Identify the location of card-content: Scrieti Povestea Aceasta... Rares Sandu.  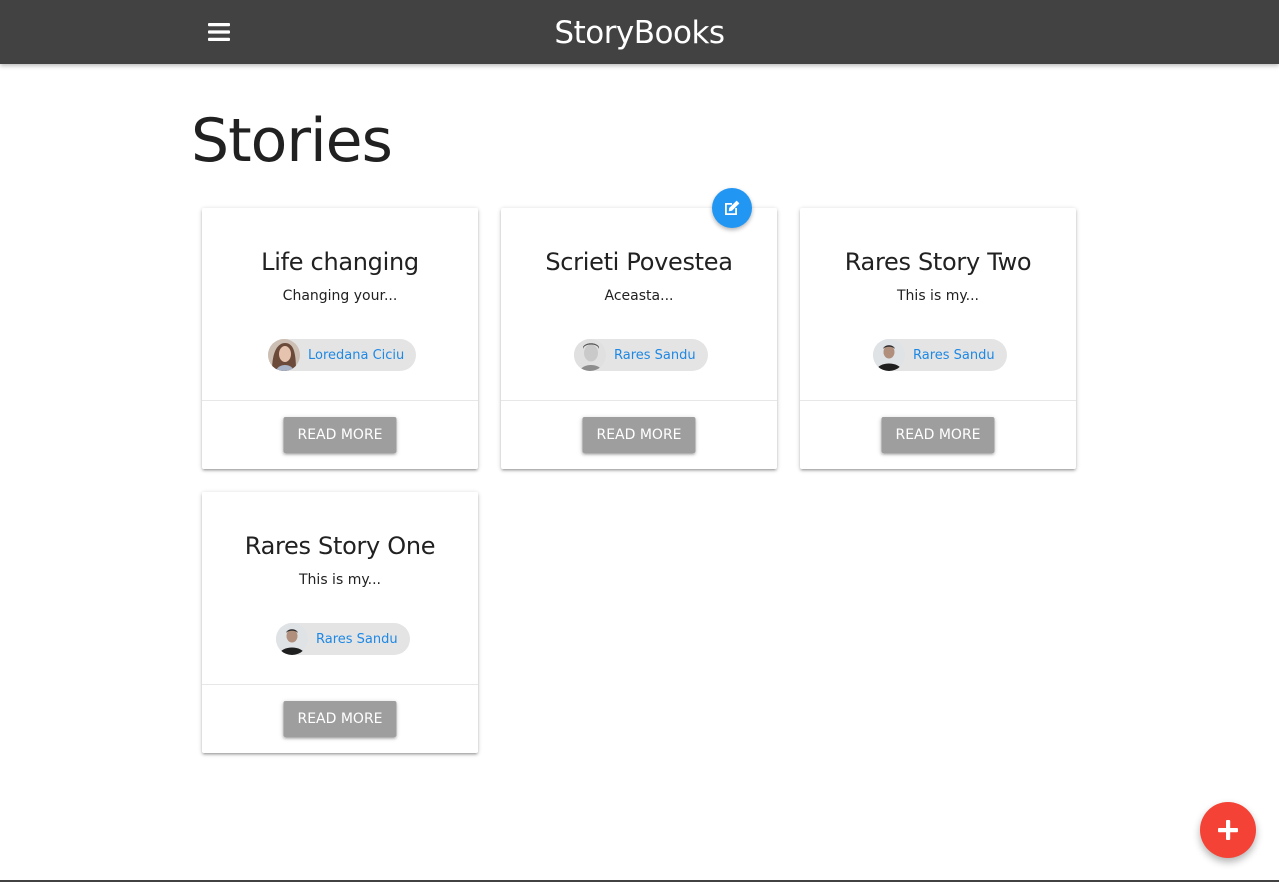
(639, 304).